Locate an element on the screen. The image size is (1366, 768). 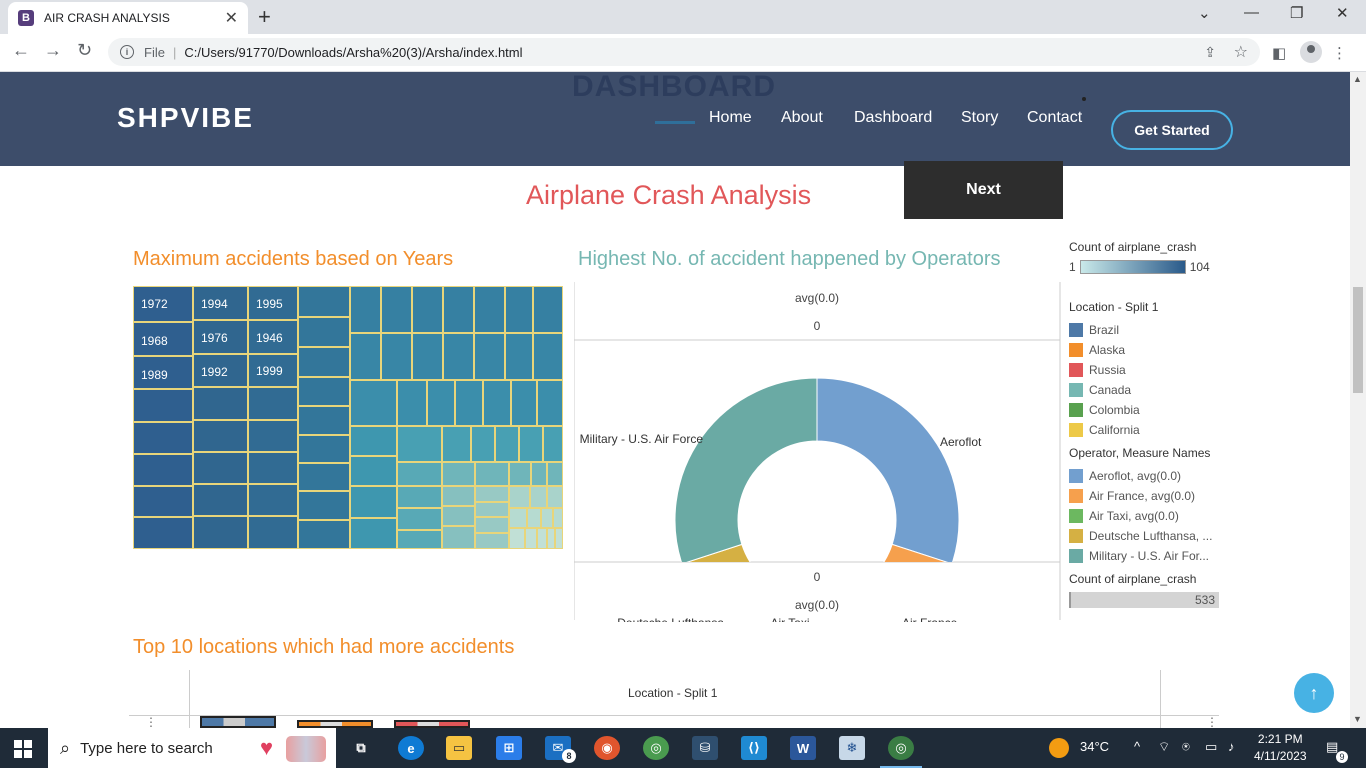
bookmark-star-icon: ☆ is located at coordinates (1241, 52).